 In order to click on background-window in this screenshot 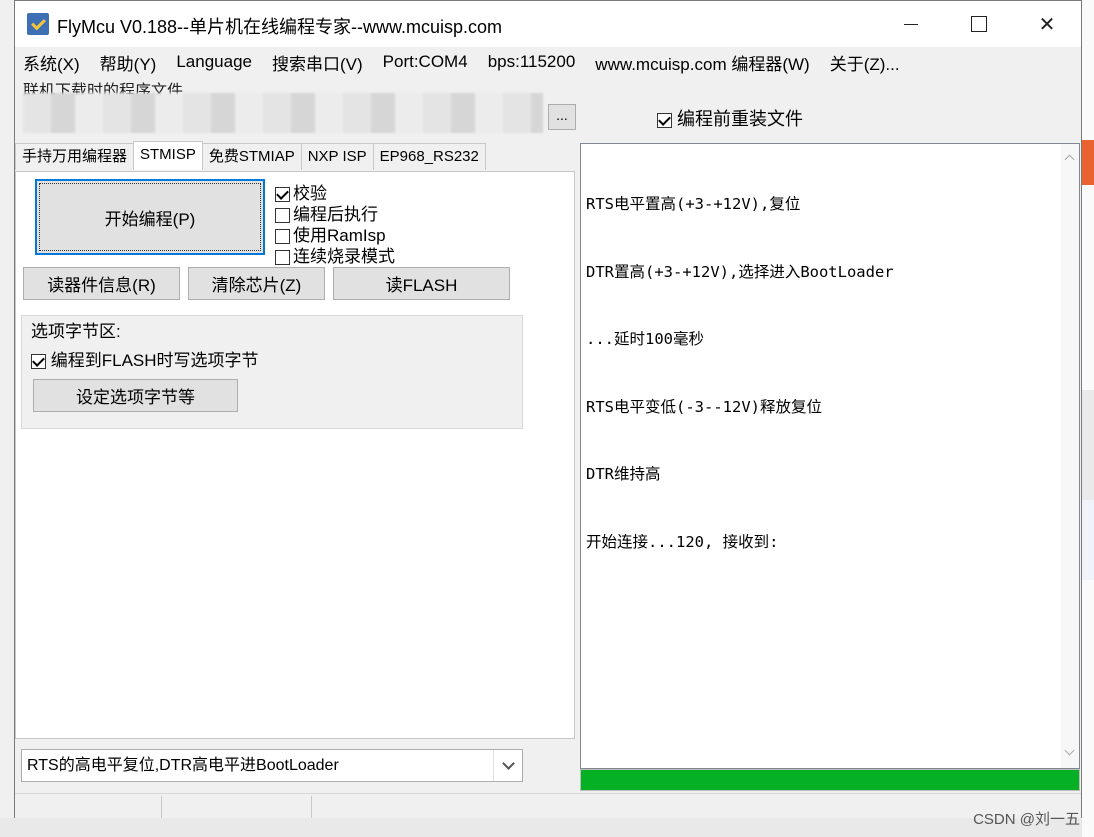, I will do `click(1088, 418)`.